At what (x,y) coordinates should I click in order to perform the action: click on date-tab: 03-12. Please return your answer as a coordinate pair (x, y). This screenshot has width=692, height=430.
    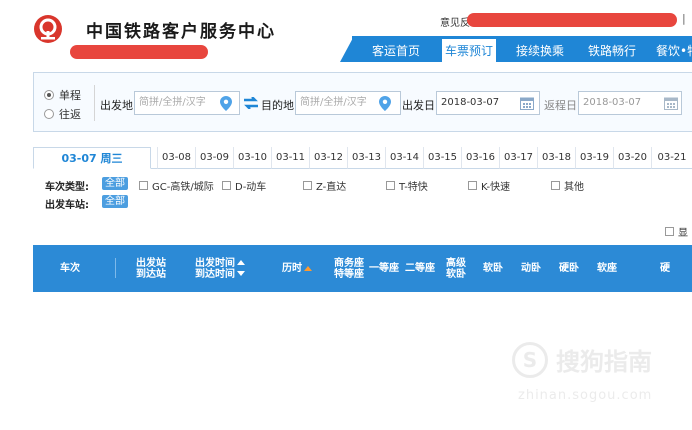
    Looking at the image, I should click on (328, 158).